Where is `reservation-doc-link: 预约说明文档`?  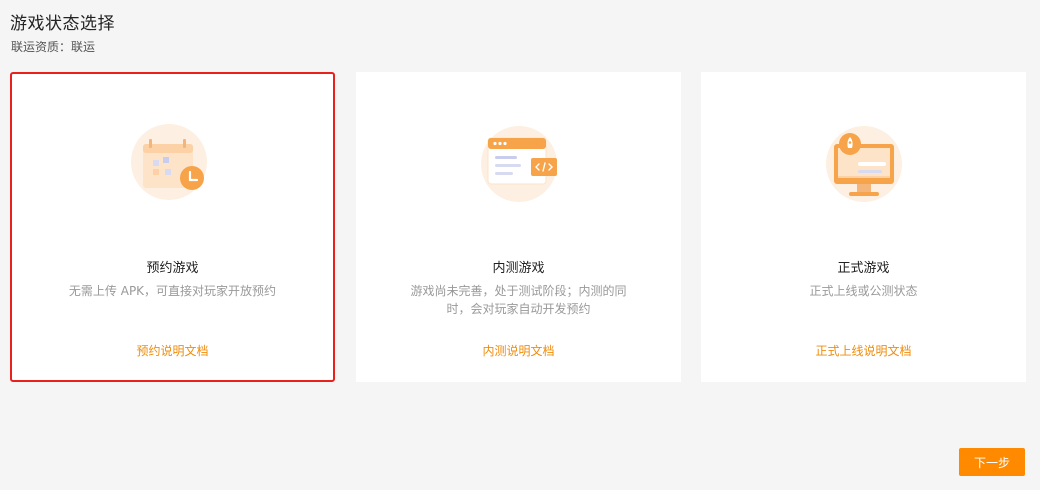 reservation-doc-link: 预约说明文档 is located at coordinates (172, 350).